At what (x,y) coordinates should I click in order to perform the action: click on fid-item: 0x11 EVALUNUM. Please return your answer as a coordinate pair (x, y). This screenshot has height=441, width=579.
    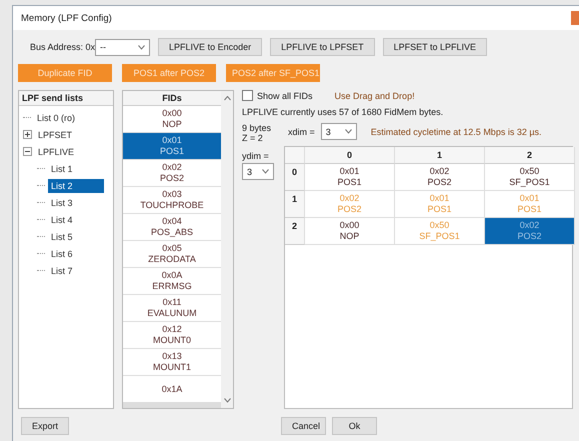
    Looking at the image, I should click on (172, 308).